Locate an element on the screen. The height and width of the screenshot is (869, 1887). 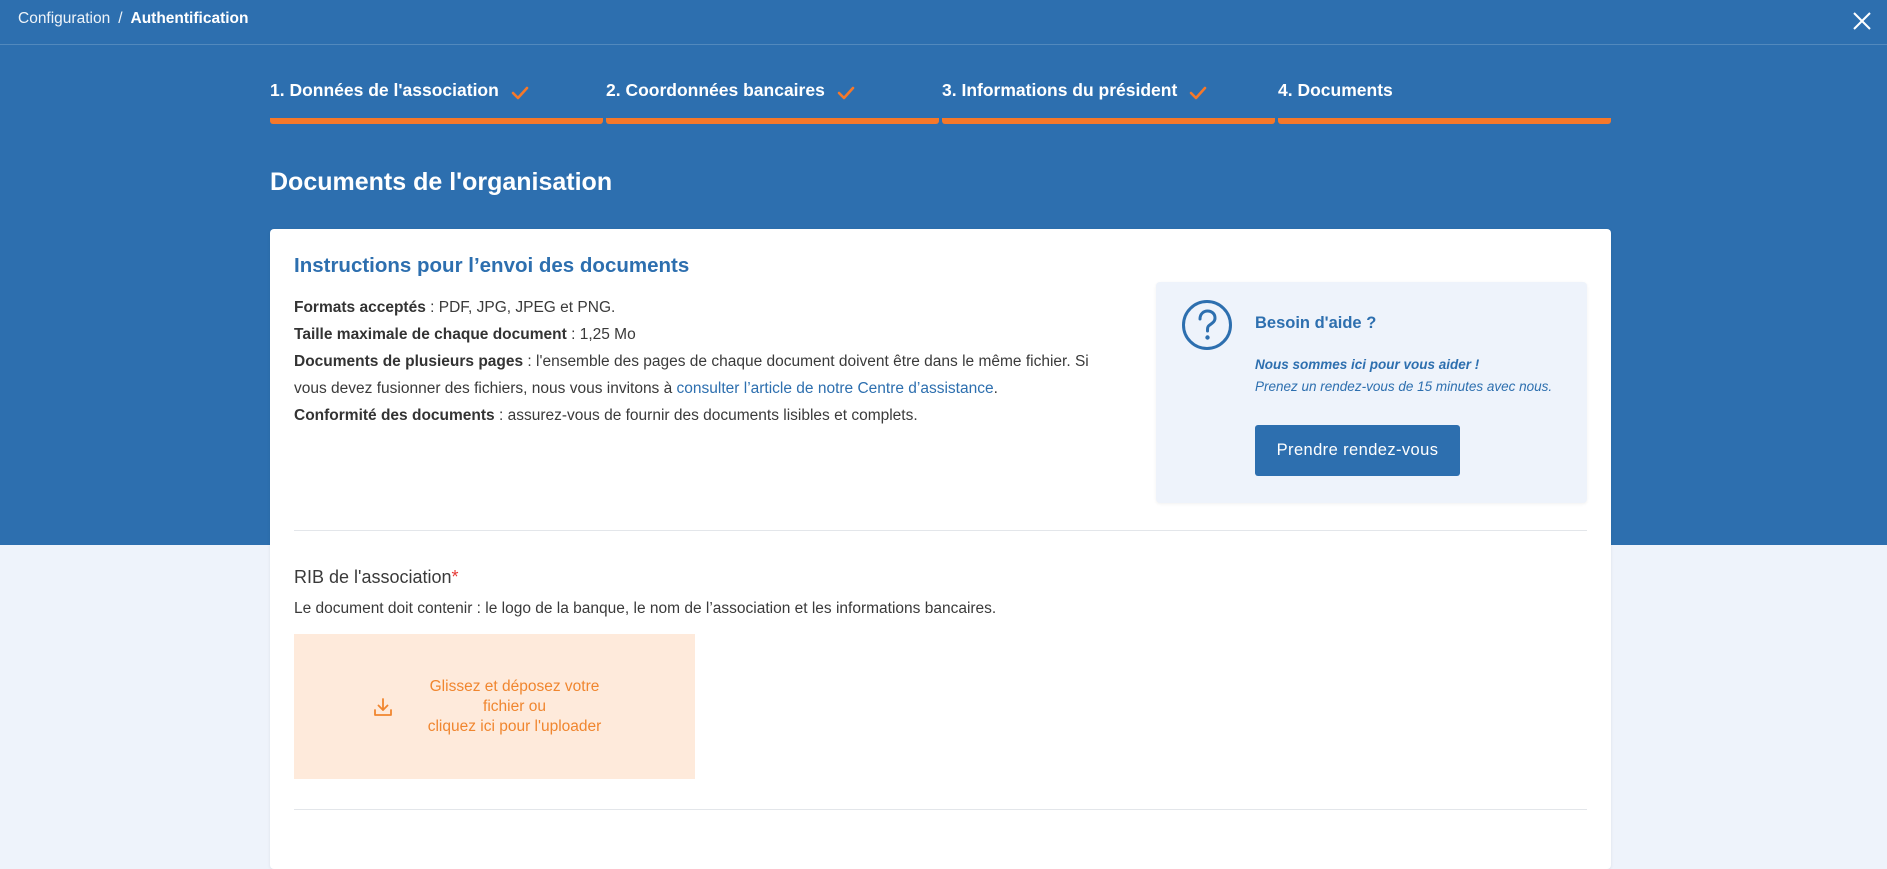
page-title: Documents de l'organisation is located at coordinates (441, 182).